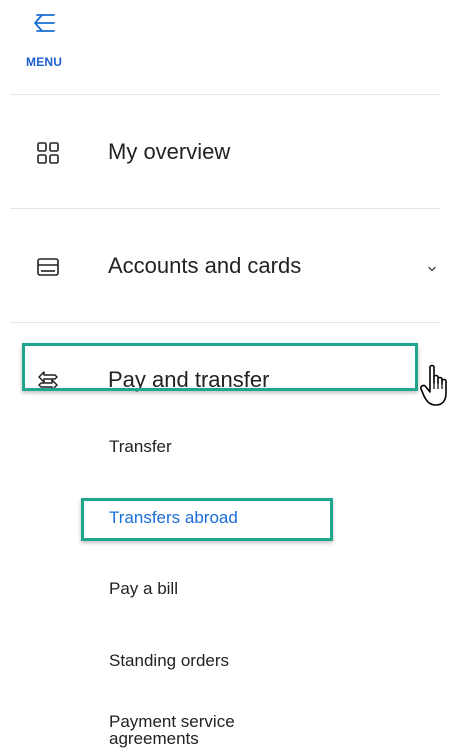 This screenshot has height=754, width=452. What do you see at coordinates (44, 62) in the screenshot?
I see `menu-label: MENU` at bounding box center [44, 62].